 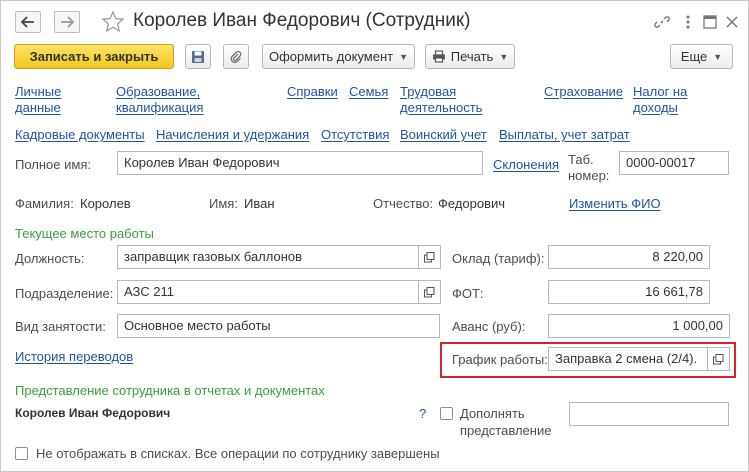 What do you see at coordinates (159, 100) in the screenshot?
I see `nav-link-education: Образование, квалификация` at bounding box center [159, 100].